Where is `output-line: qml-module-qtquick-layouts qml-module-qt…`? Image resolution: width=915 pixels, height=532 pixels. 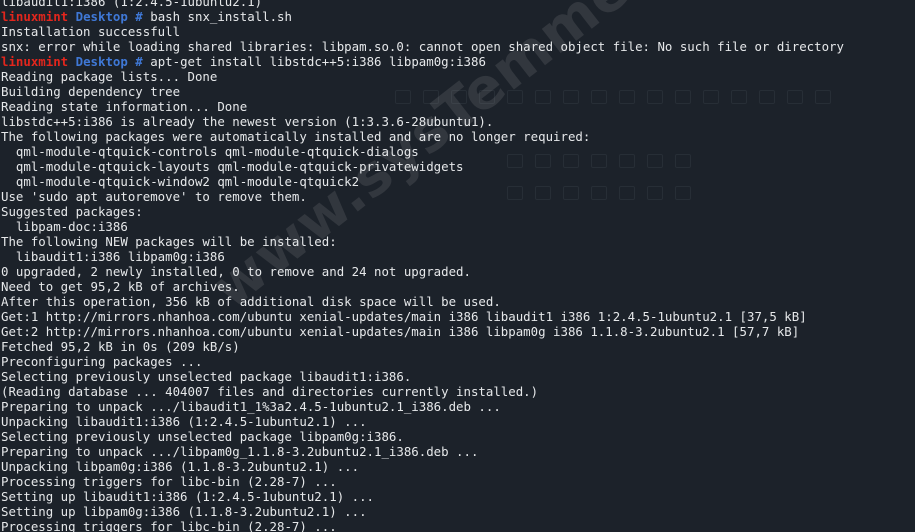
output-line: qml-module-qtquick-layouts qml-module-qt… is located at coordinates (232, 166).